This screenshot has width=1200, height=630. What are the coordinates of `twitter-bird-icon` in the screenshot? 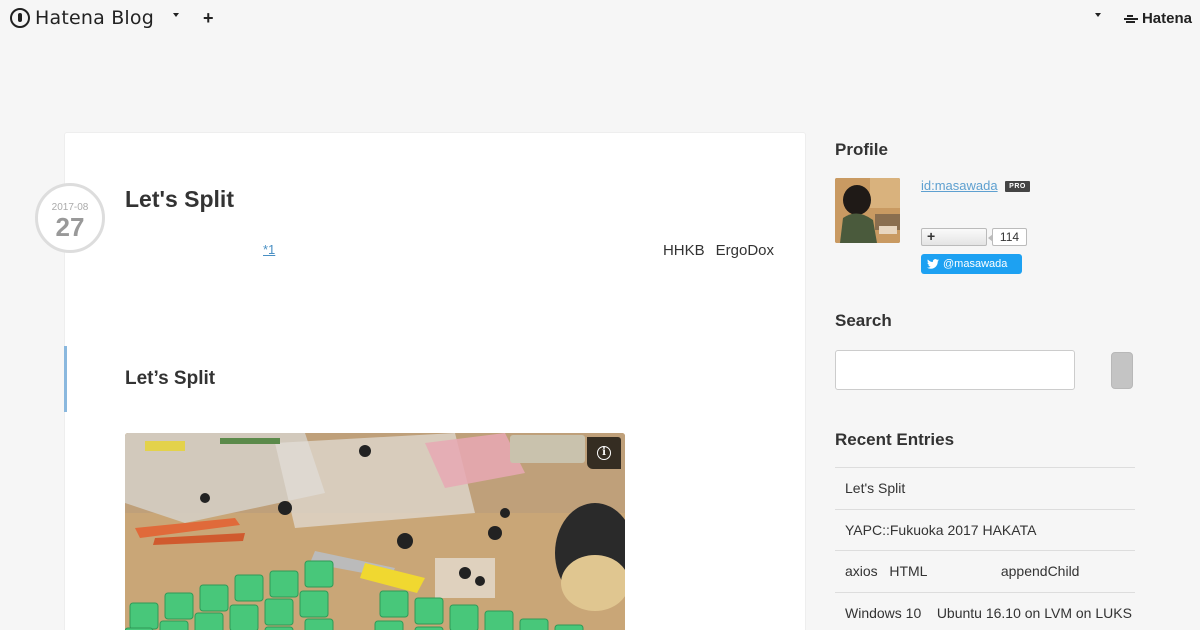 It's located at (933, 264).